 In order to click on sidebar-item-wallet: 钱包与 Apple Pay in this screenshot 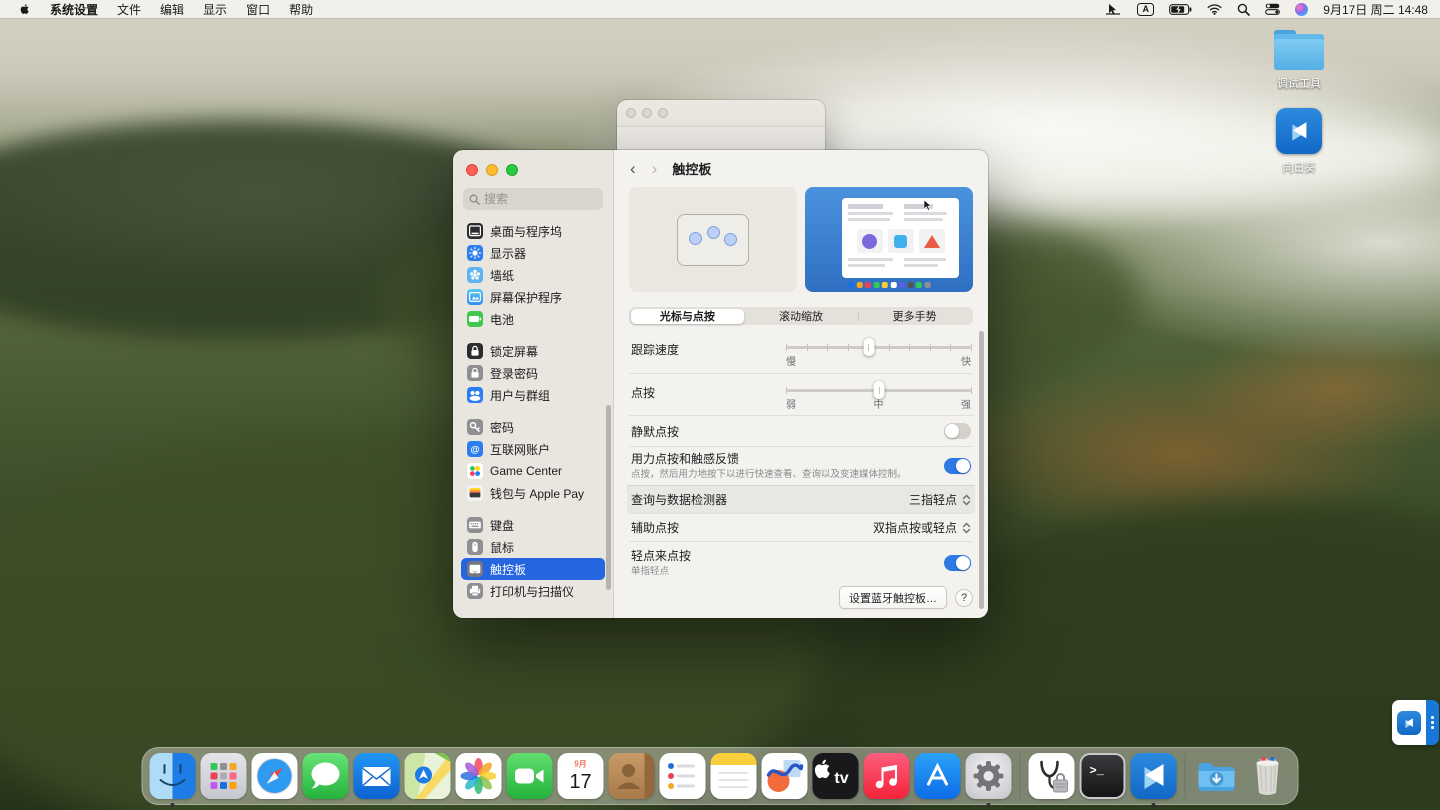, I will do `click(533, 493)`.